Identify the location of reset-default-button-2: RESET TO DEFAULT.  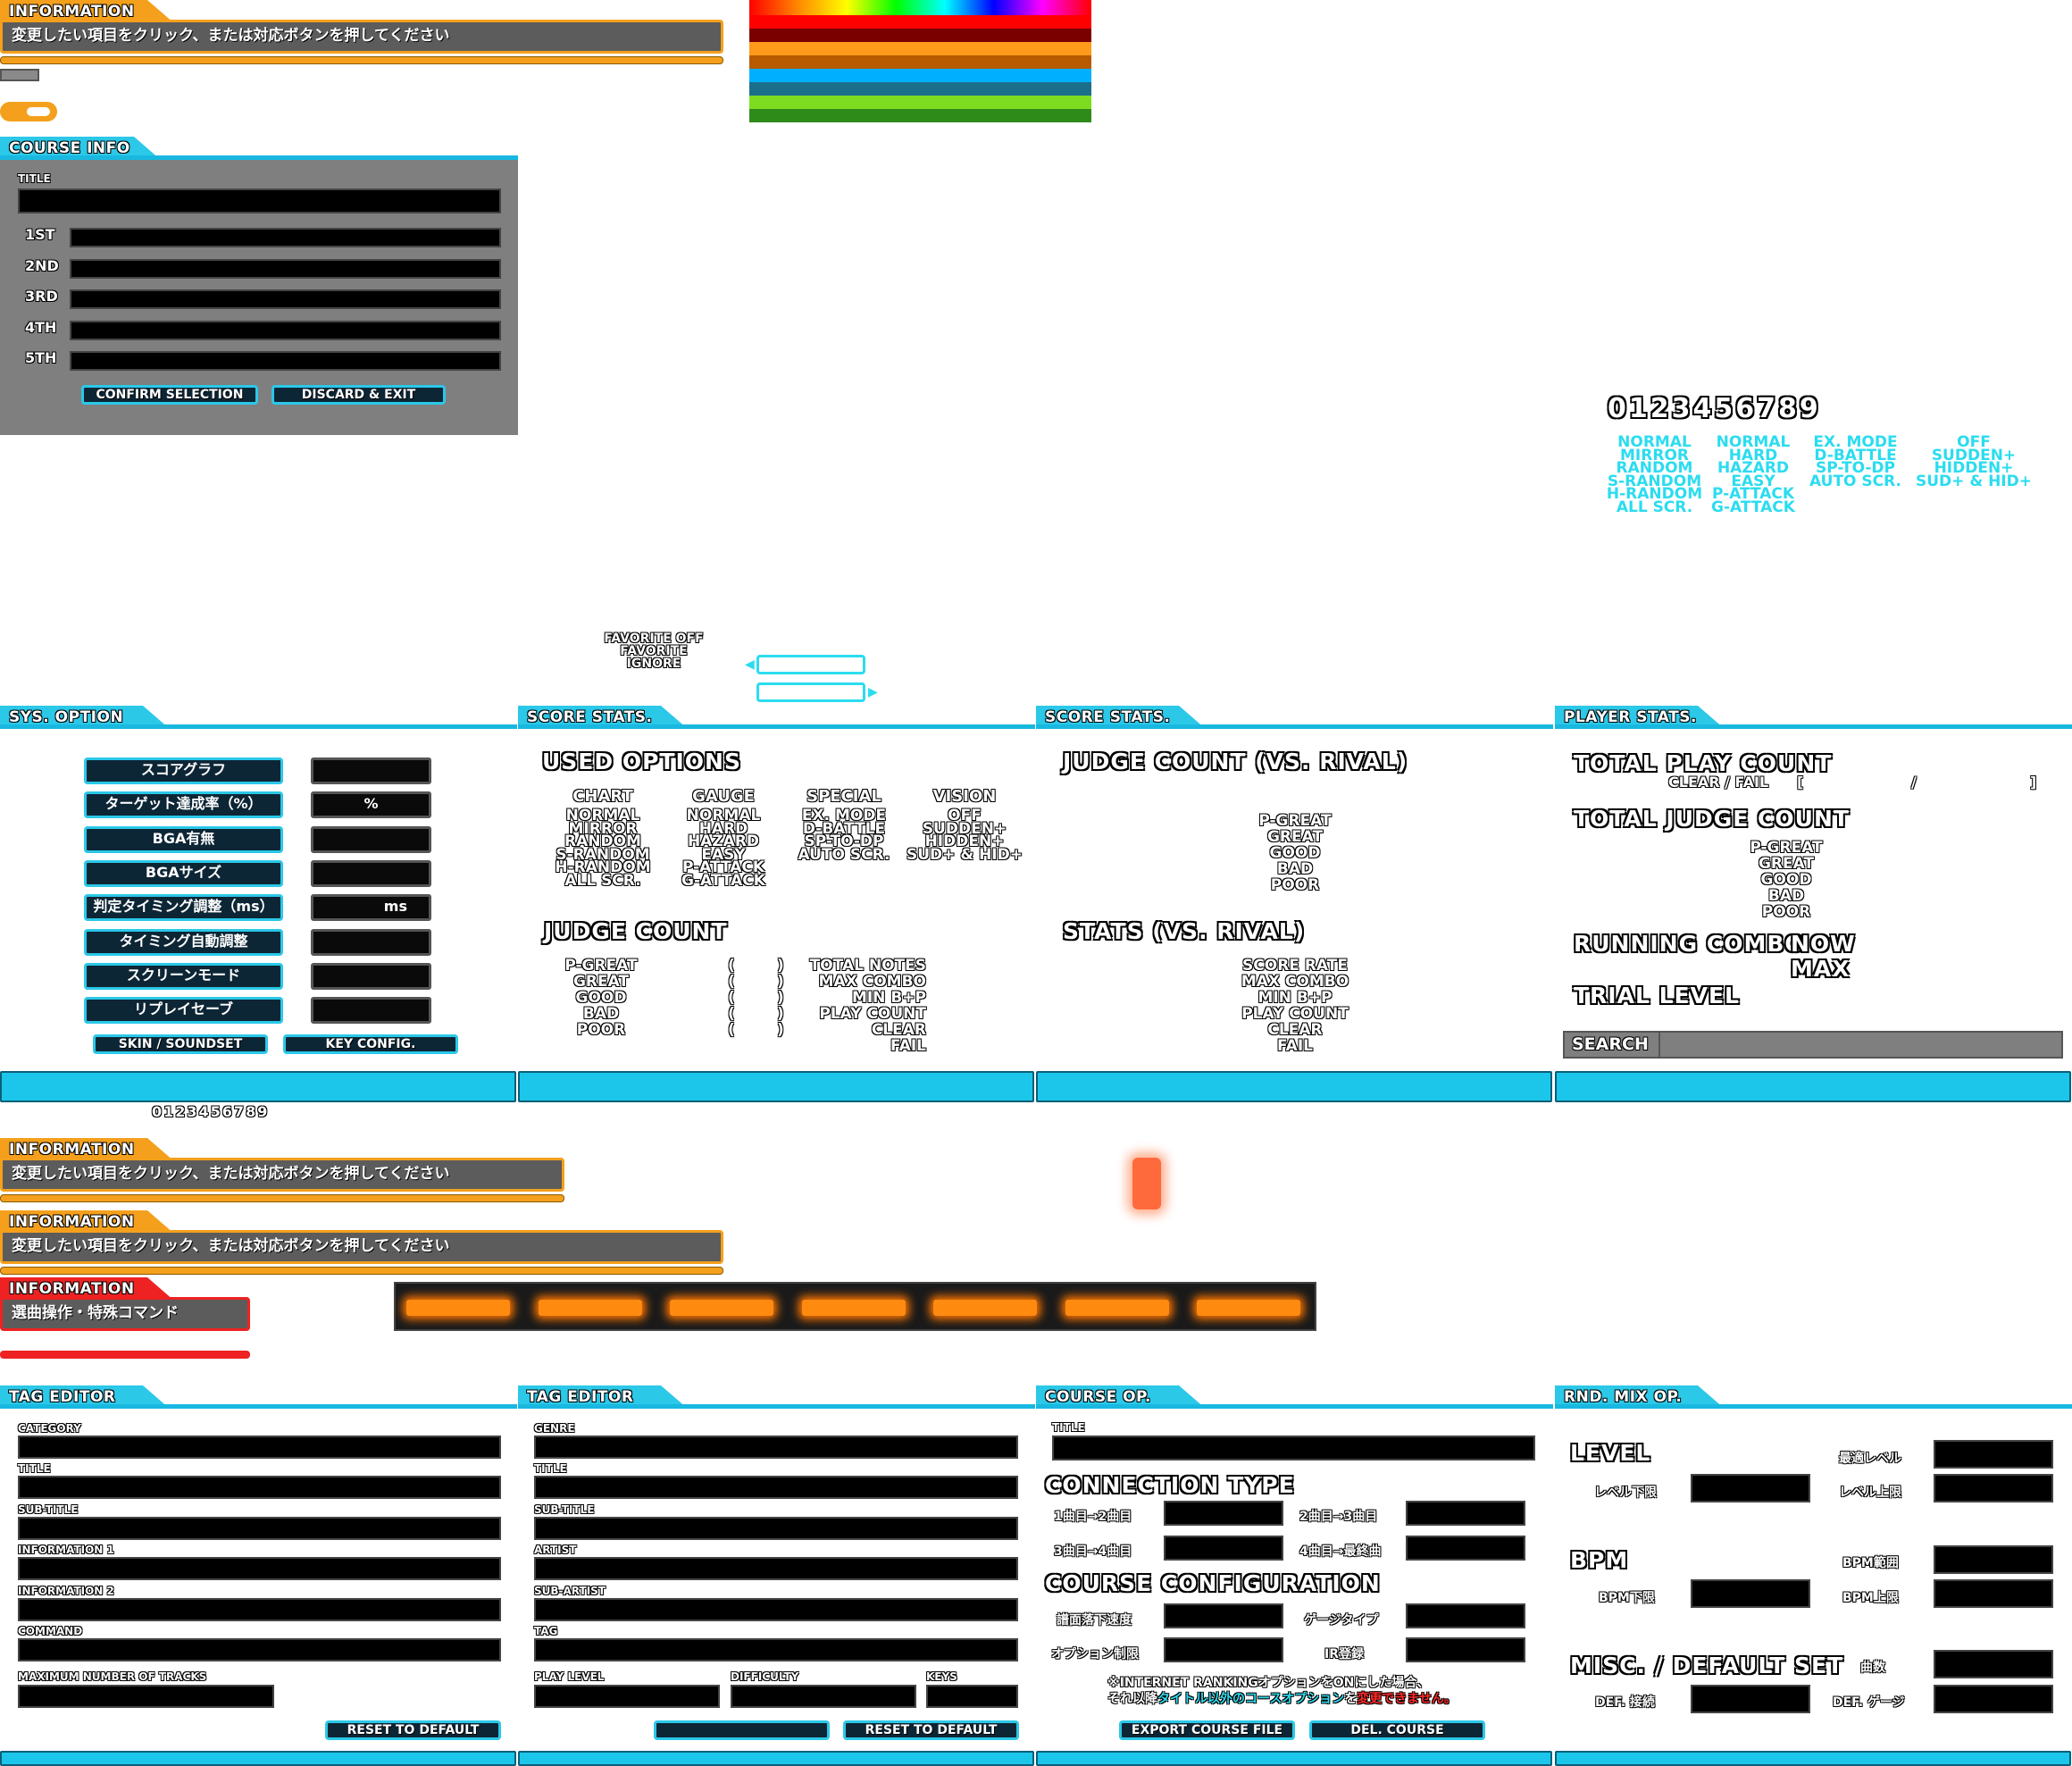
(931, 1730).